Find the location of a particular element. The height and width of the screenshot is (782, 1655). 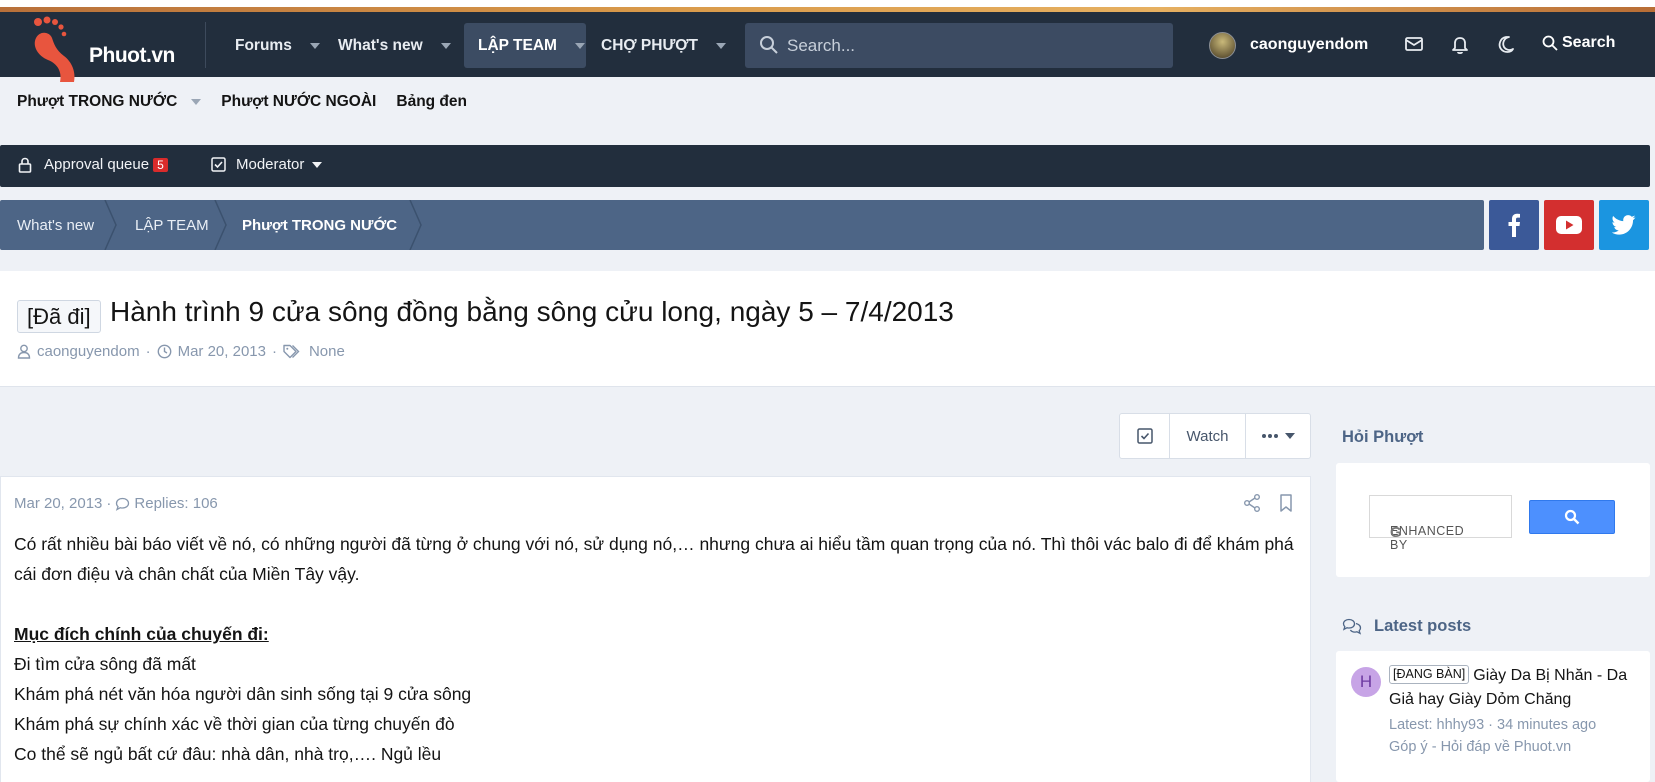

post-meta: Mar 20, 2013 · Replies: 106 is located at coordinates (116, 503).